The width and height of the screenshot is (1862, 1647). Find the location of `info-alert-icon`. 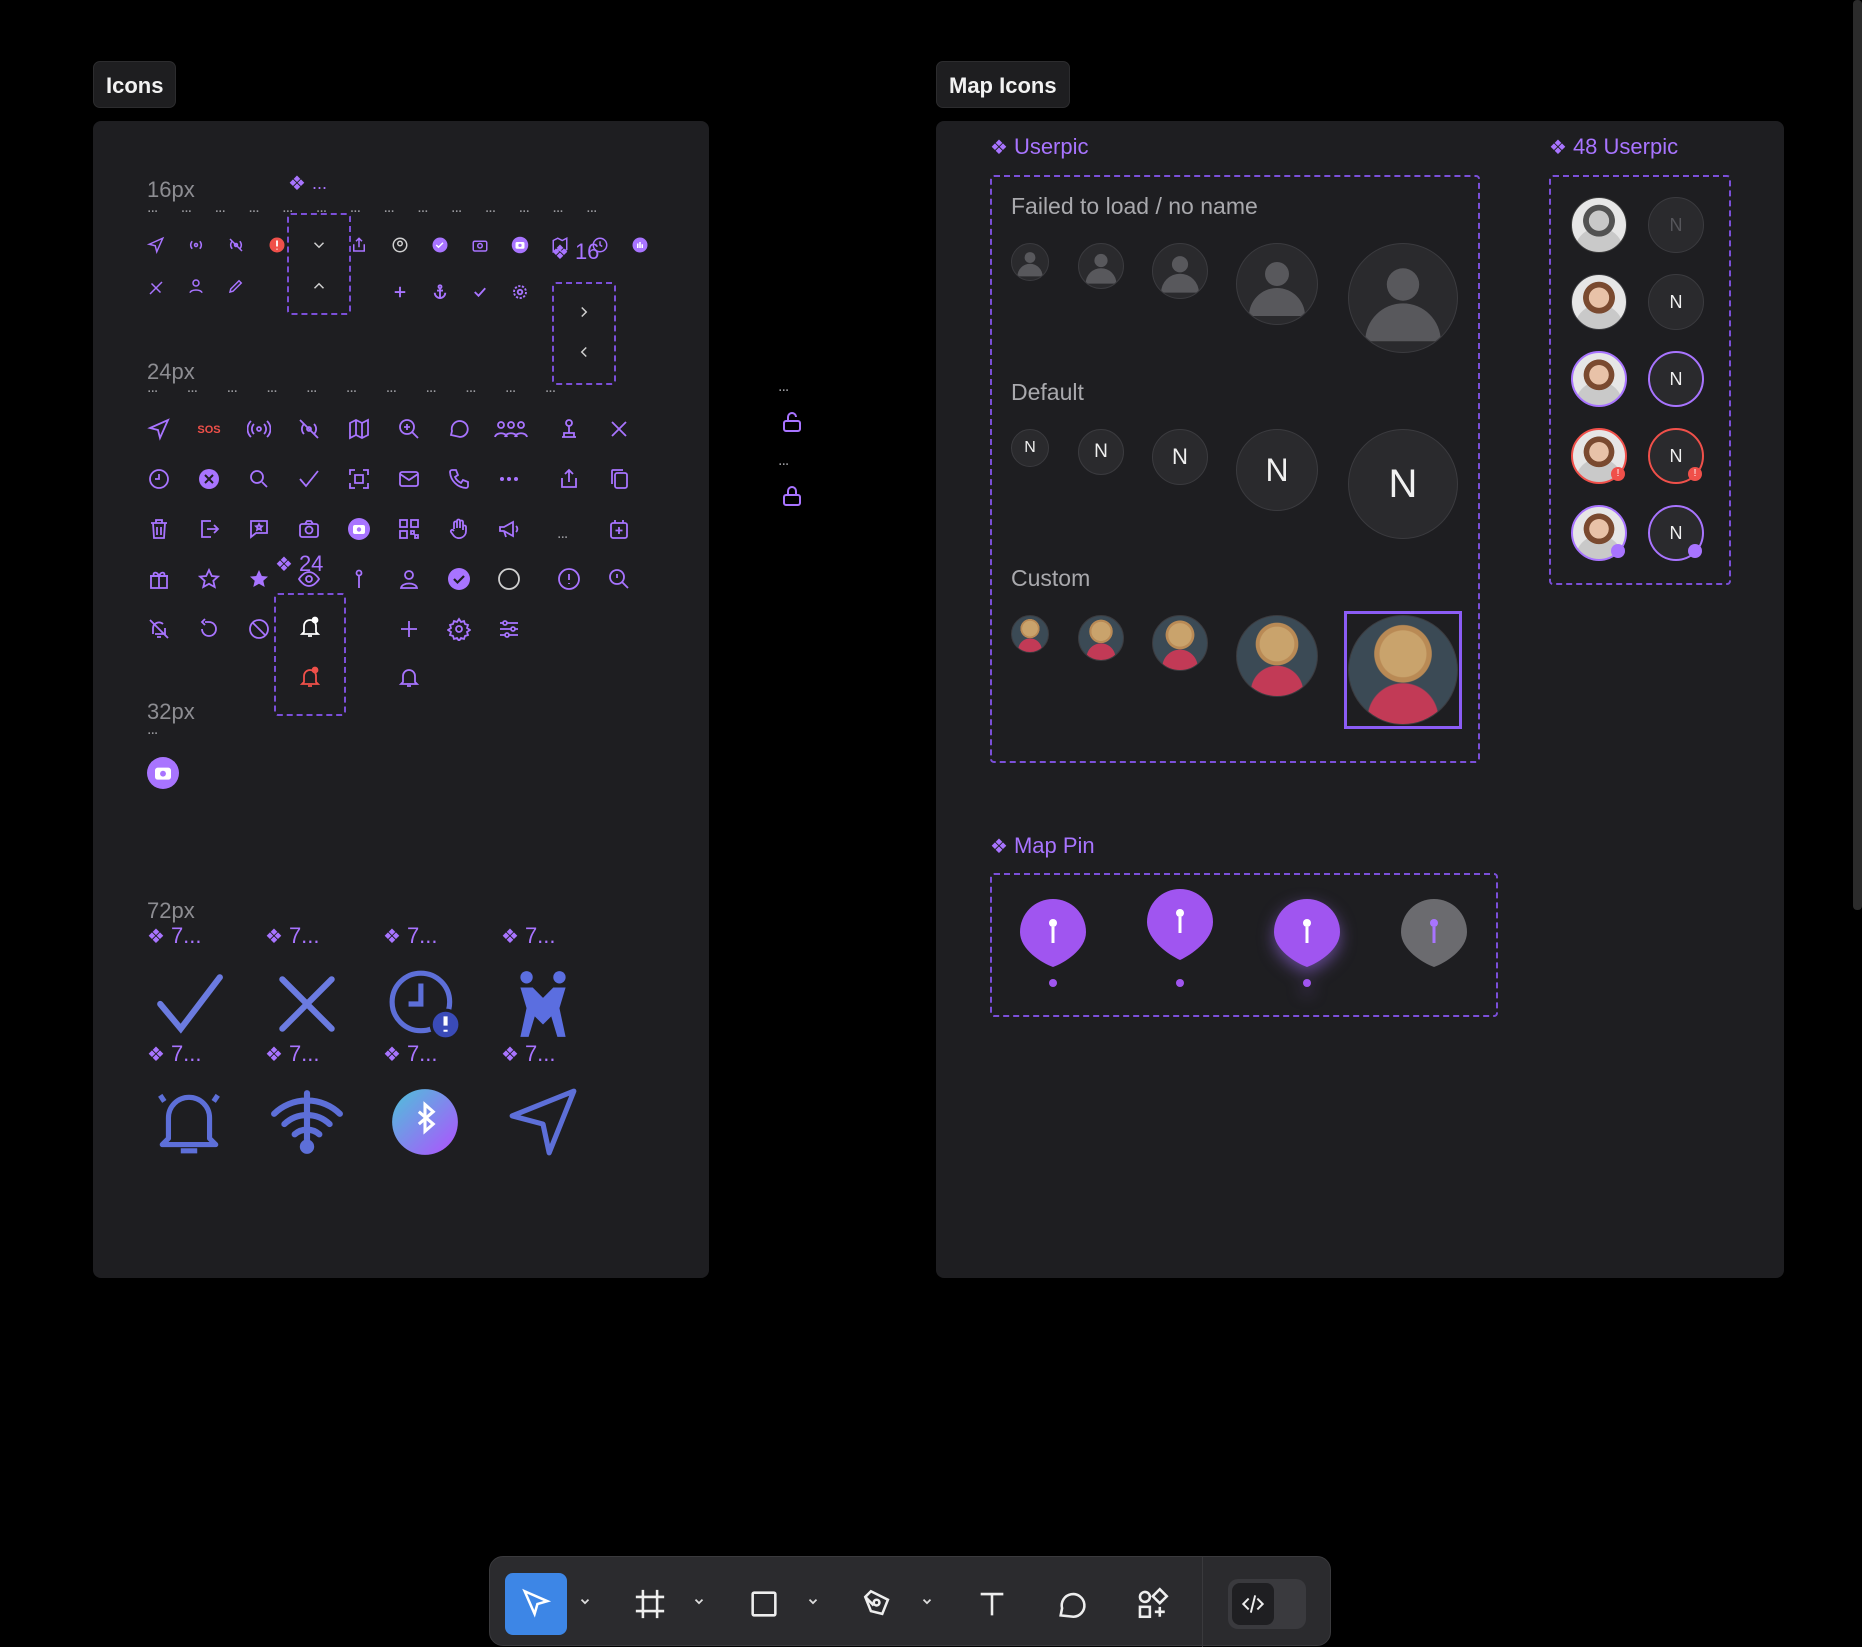

info-alert-icon is located at coordinates (569, 579).